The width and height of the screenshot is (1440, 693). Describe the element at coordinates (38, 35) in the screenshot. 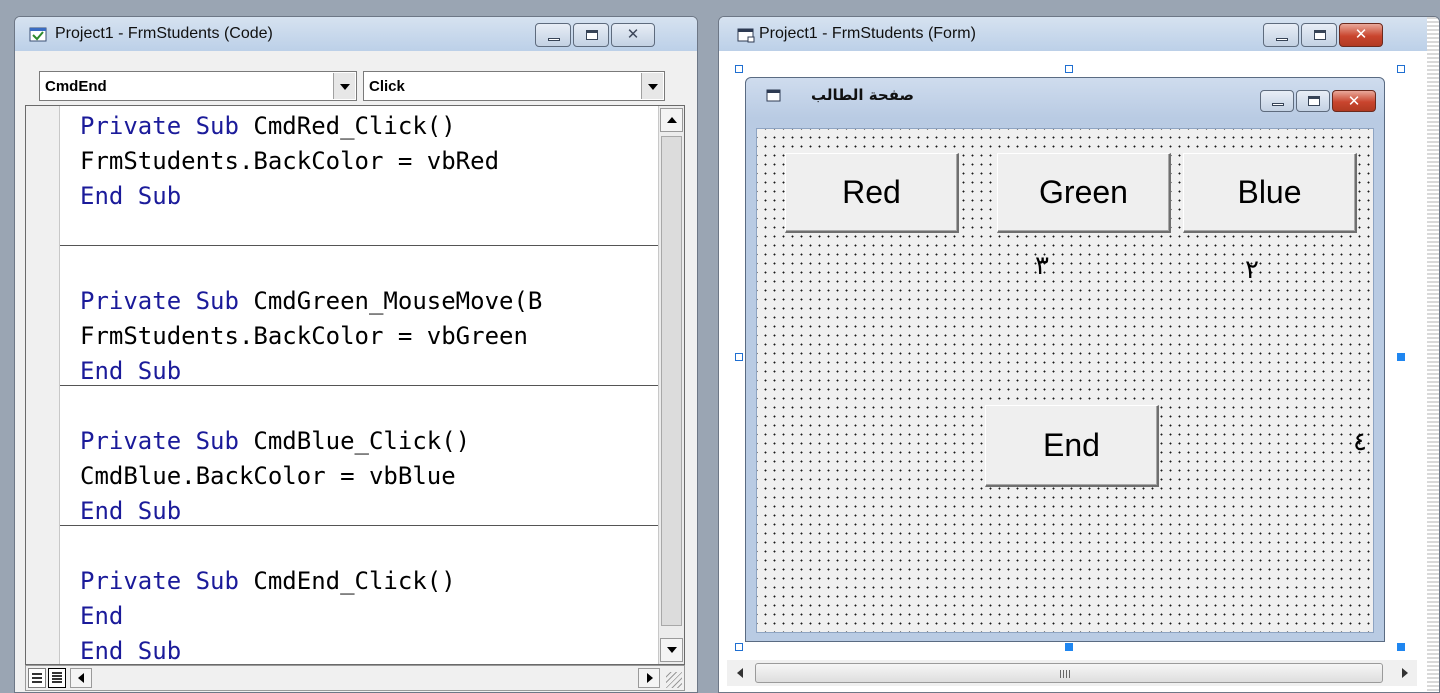

I see `code-window-icon` at that location.